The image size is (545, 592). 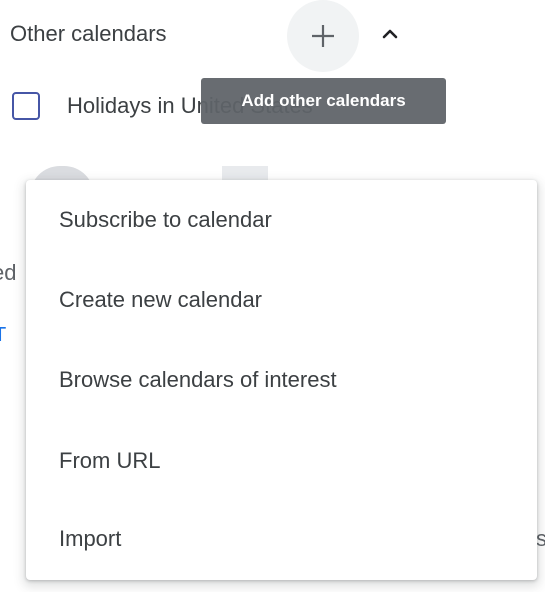 I want to click on collapse-other-calendars-button, so click(x=390, y=36).